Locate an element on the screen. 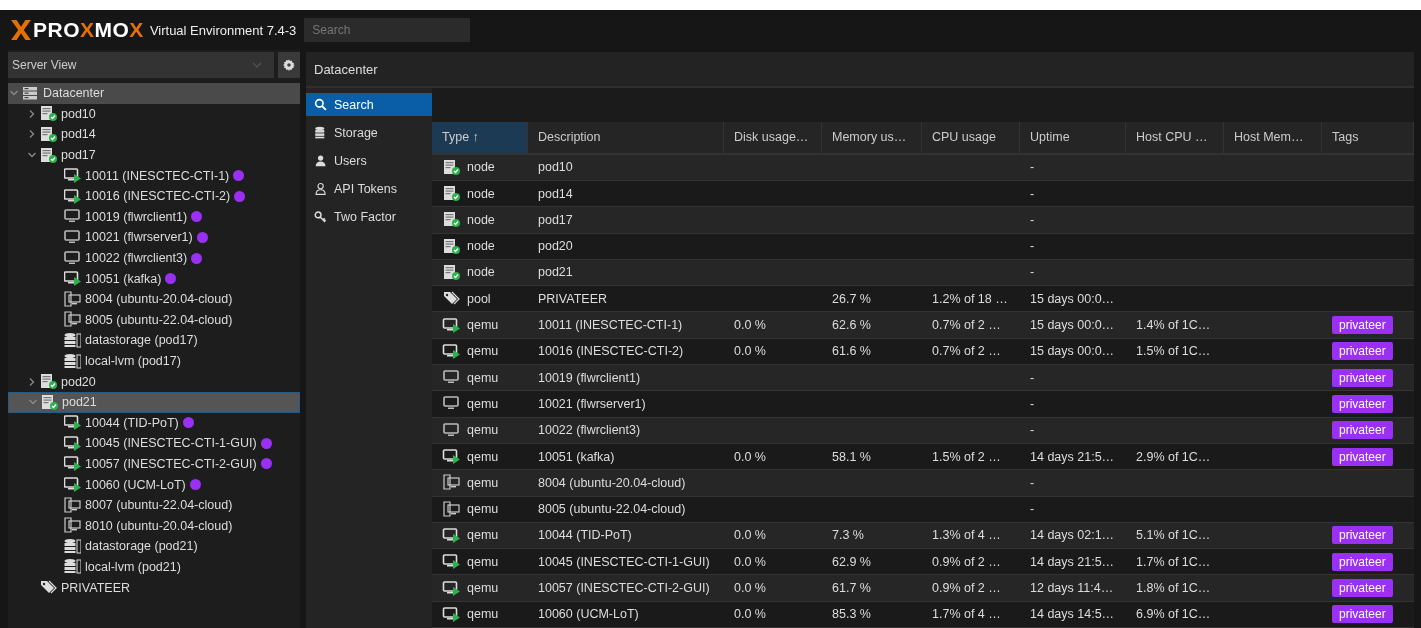  table-cell: 10044 (TID-PoT) is located at coordinates (585, 535).